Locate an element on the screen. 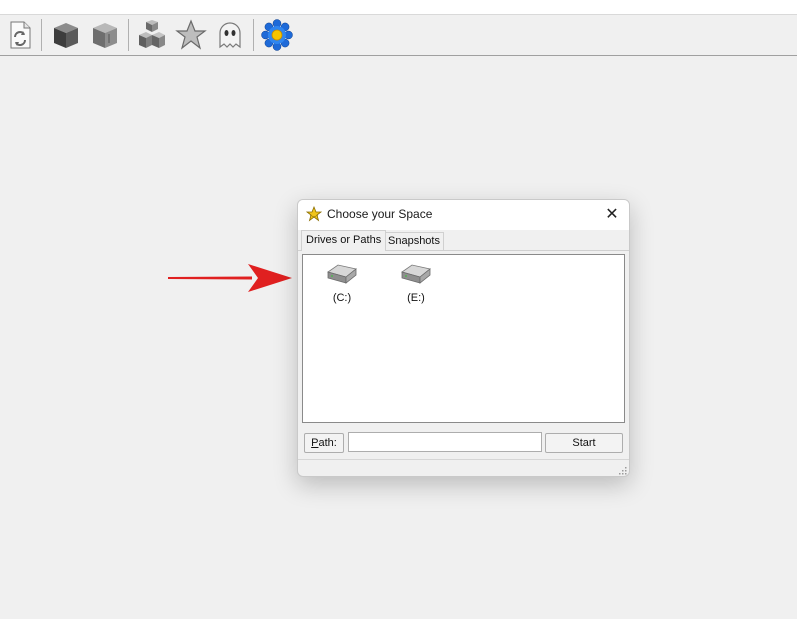  drive-label: (E:) is located at coordinates (416, 298).